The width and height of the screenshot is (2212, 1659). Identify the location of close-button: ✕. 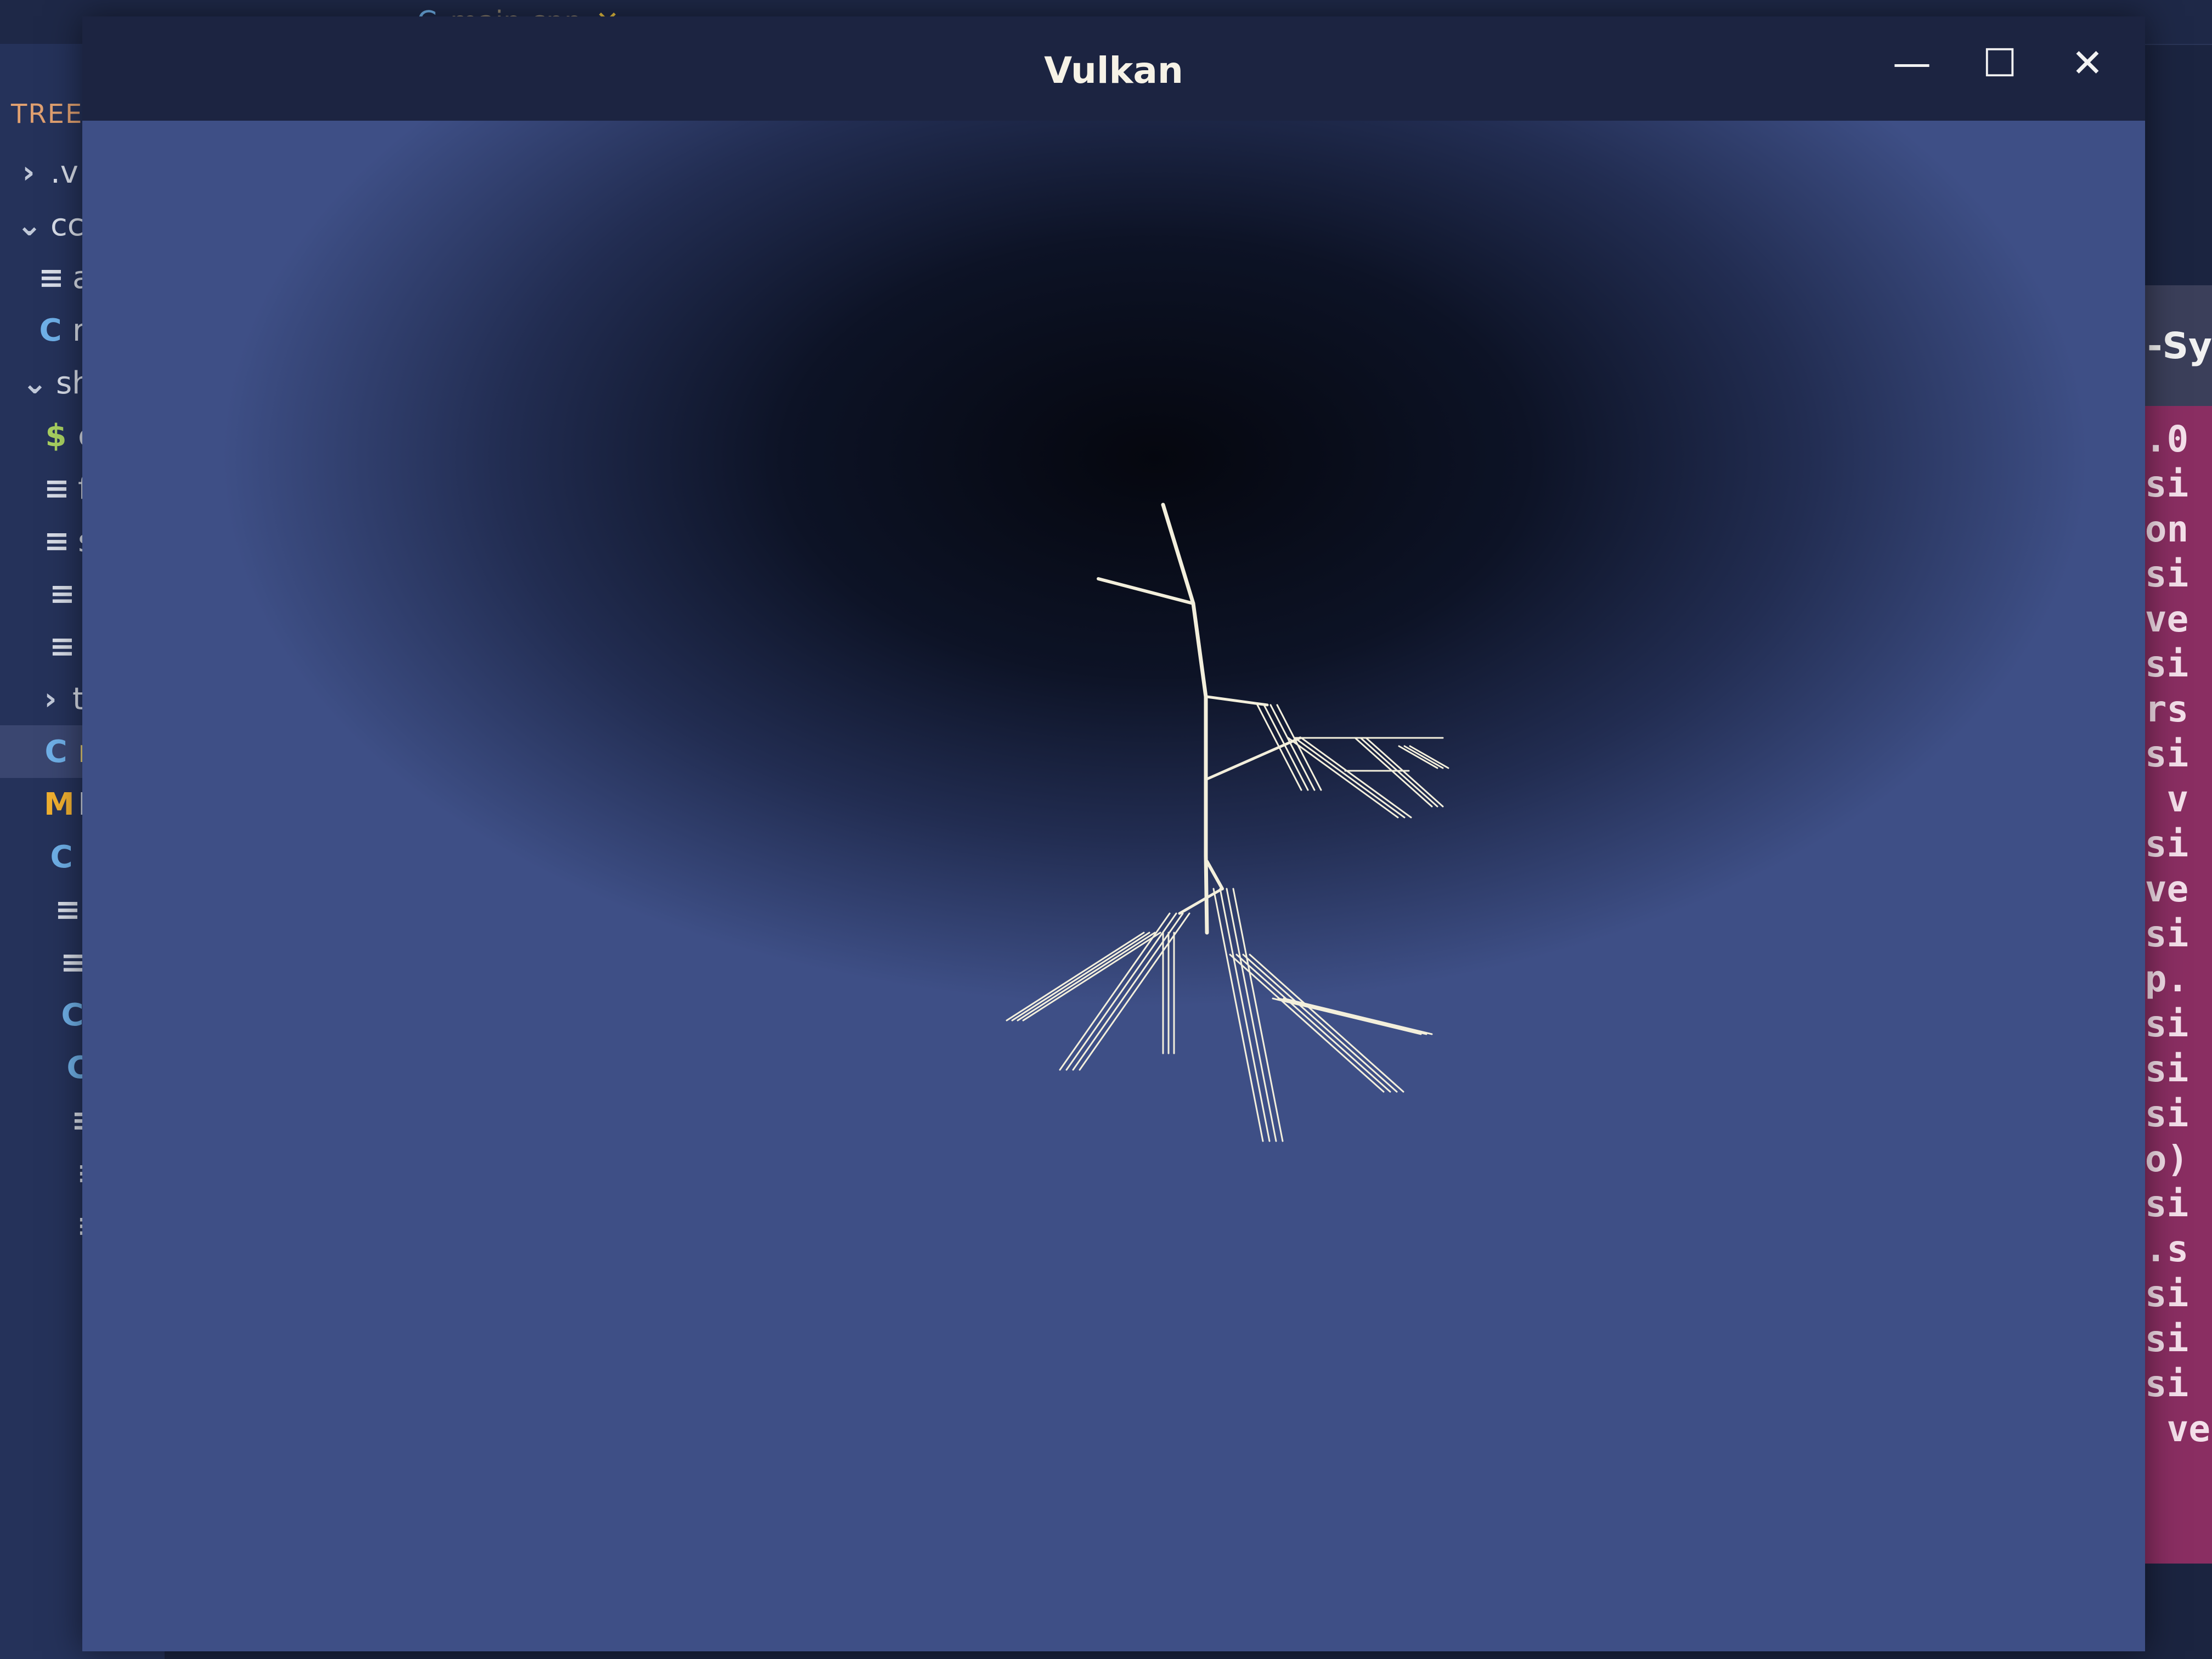
(2087, 63).